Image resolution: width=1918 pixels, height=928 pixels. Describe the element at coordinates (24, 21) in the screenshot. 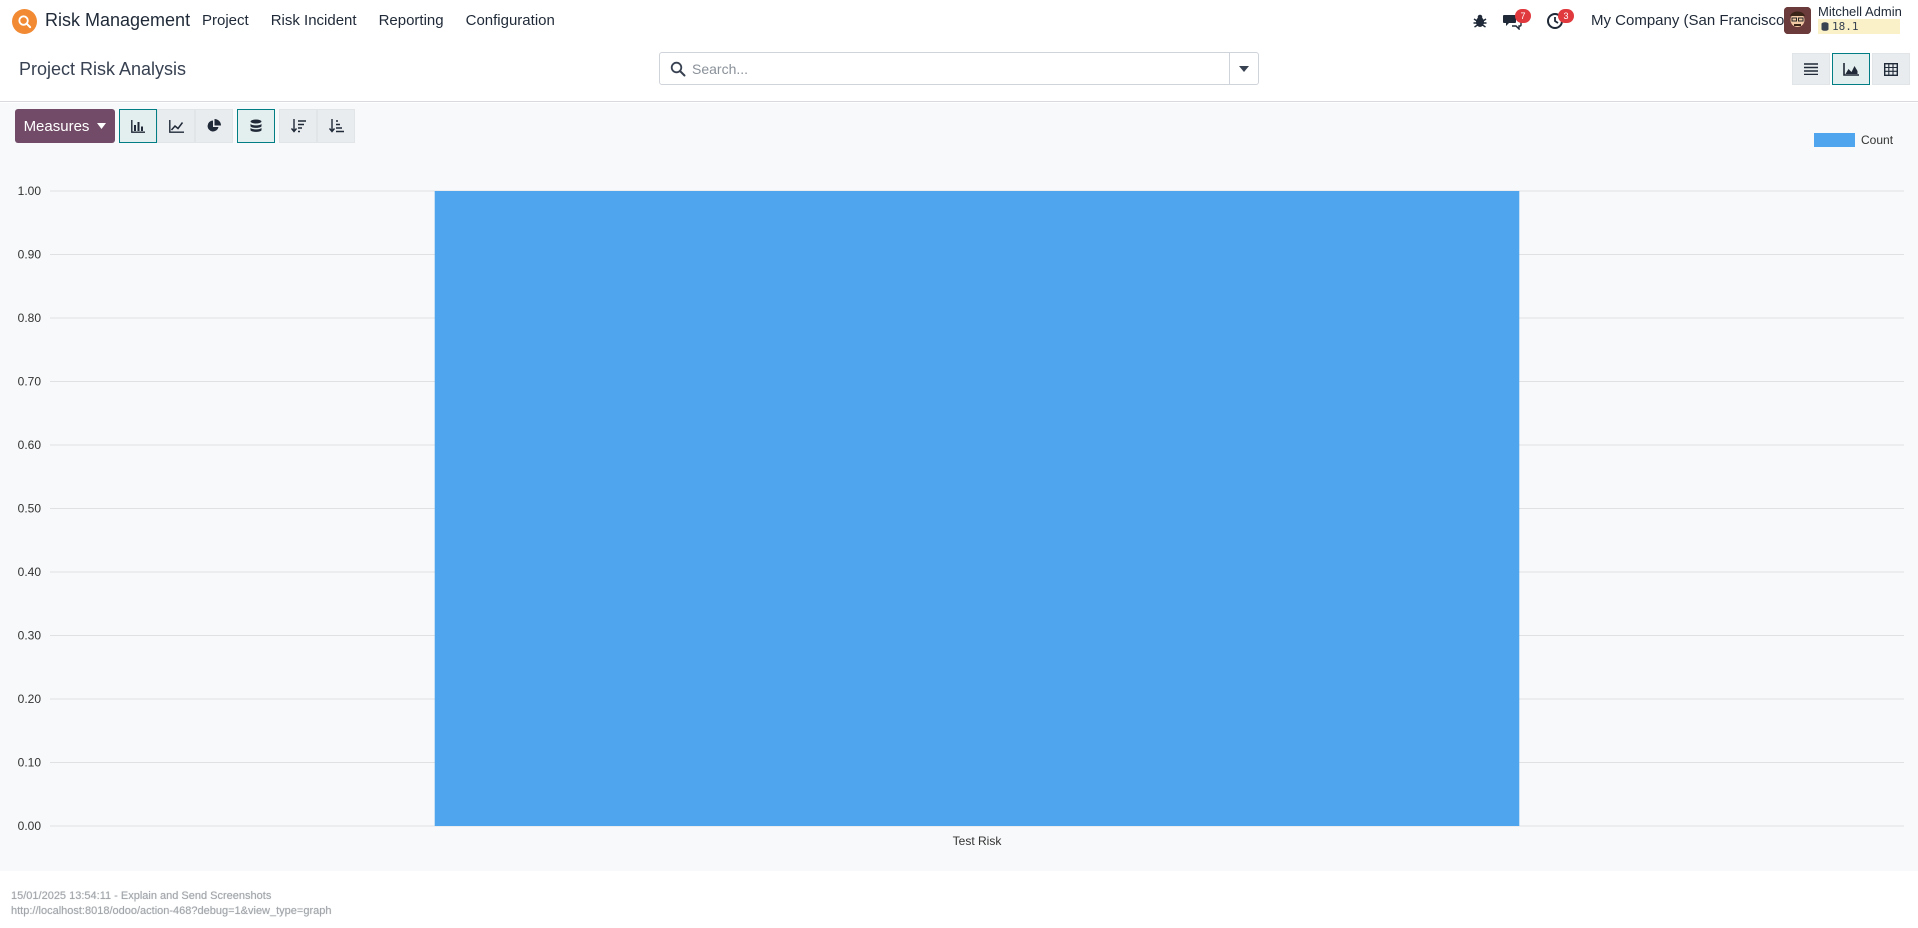

I see `app-logo-icon` at that location.